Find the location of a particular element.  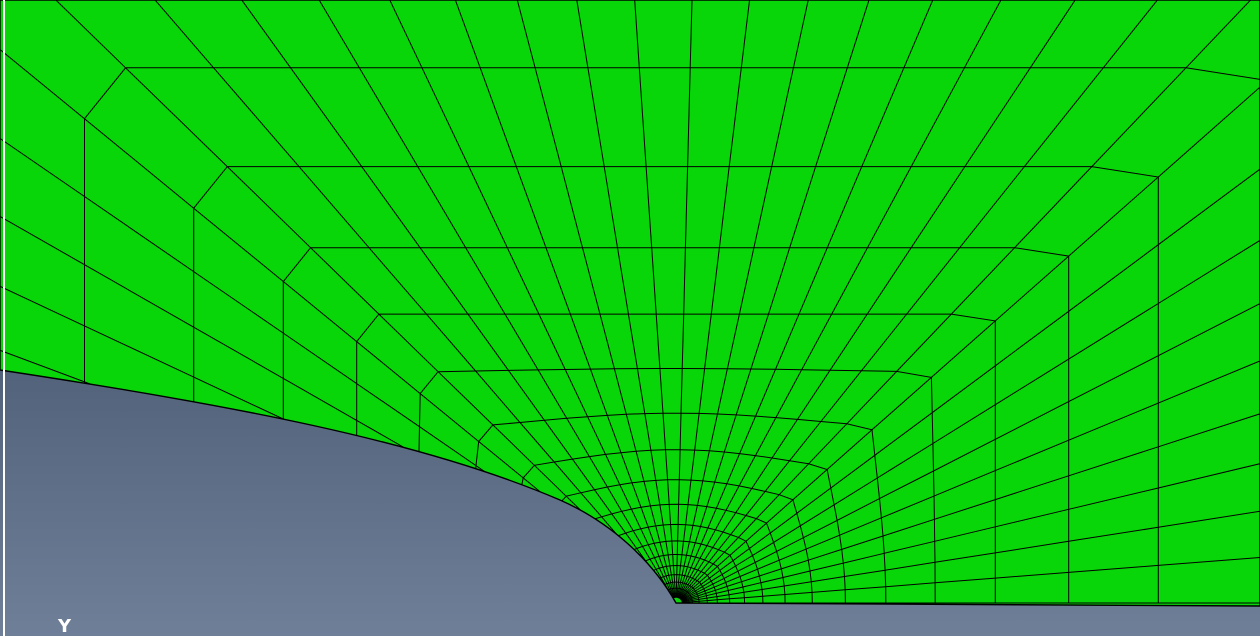

triad-y-axis-label: Y is located at coordinates (65, 626).